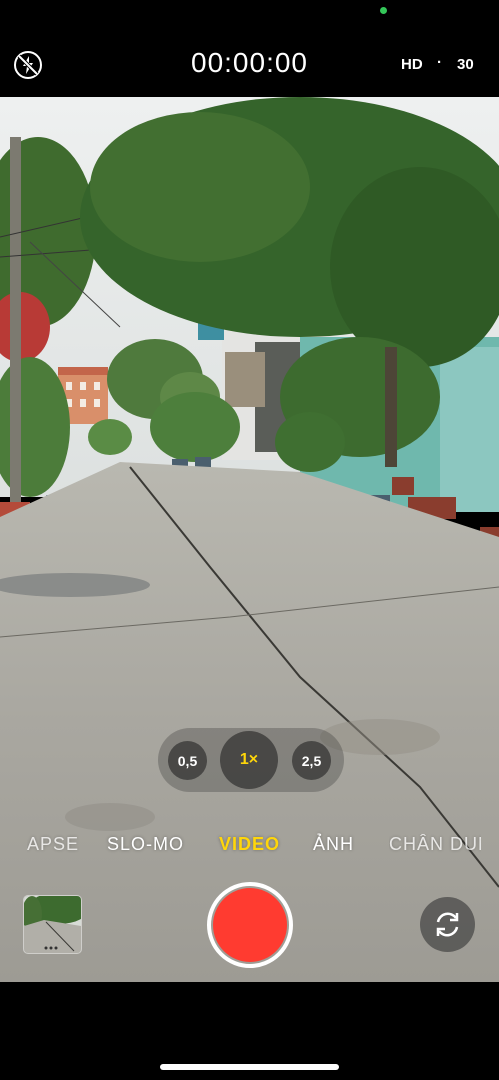 The width and height of the screenshot is (499, 1080). I want to click on recording-timer: 00:00:00, so click(249, 62).